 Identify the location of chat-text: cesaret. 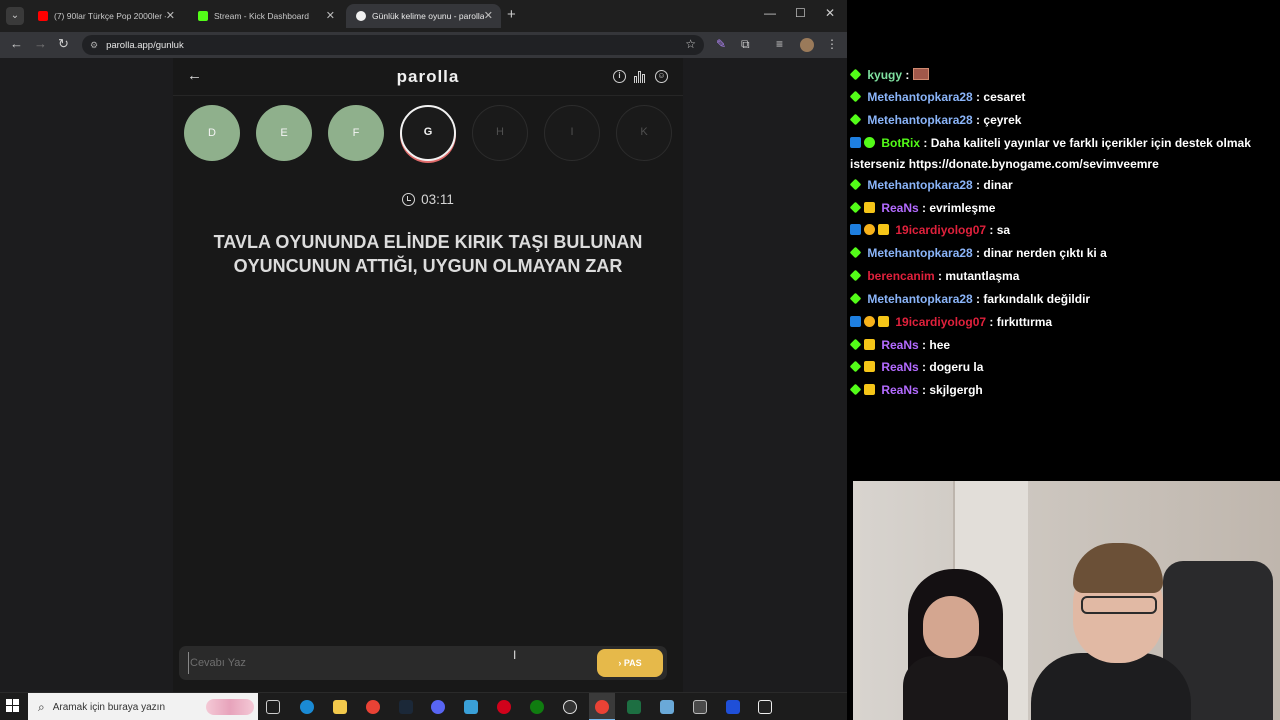
(1004, 97).